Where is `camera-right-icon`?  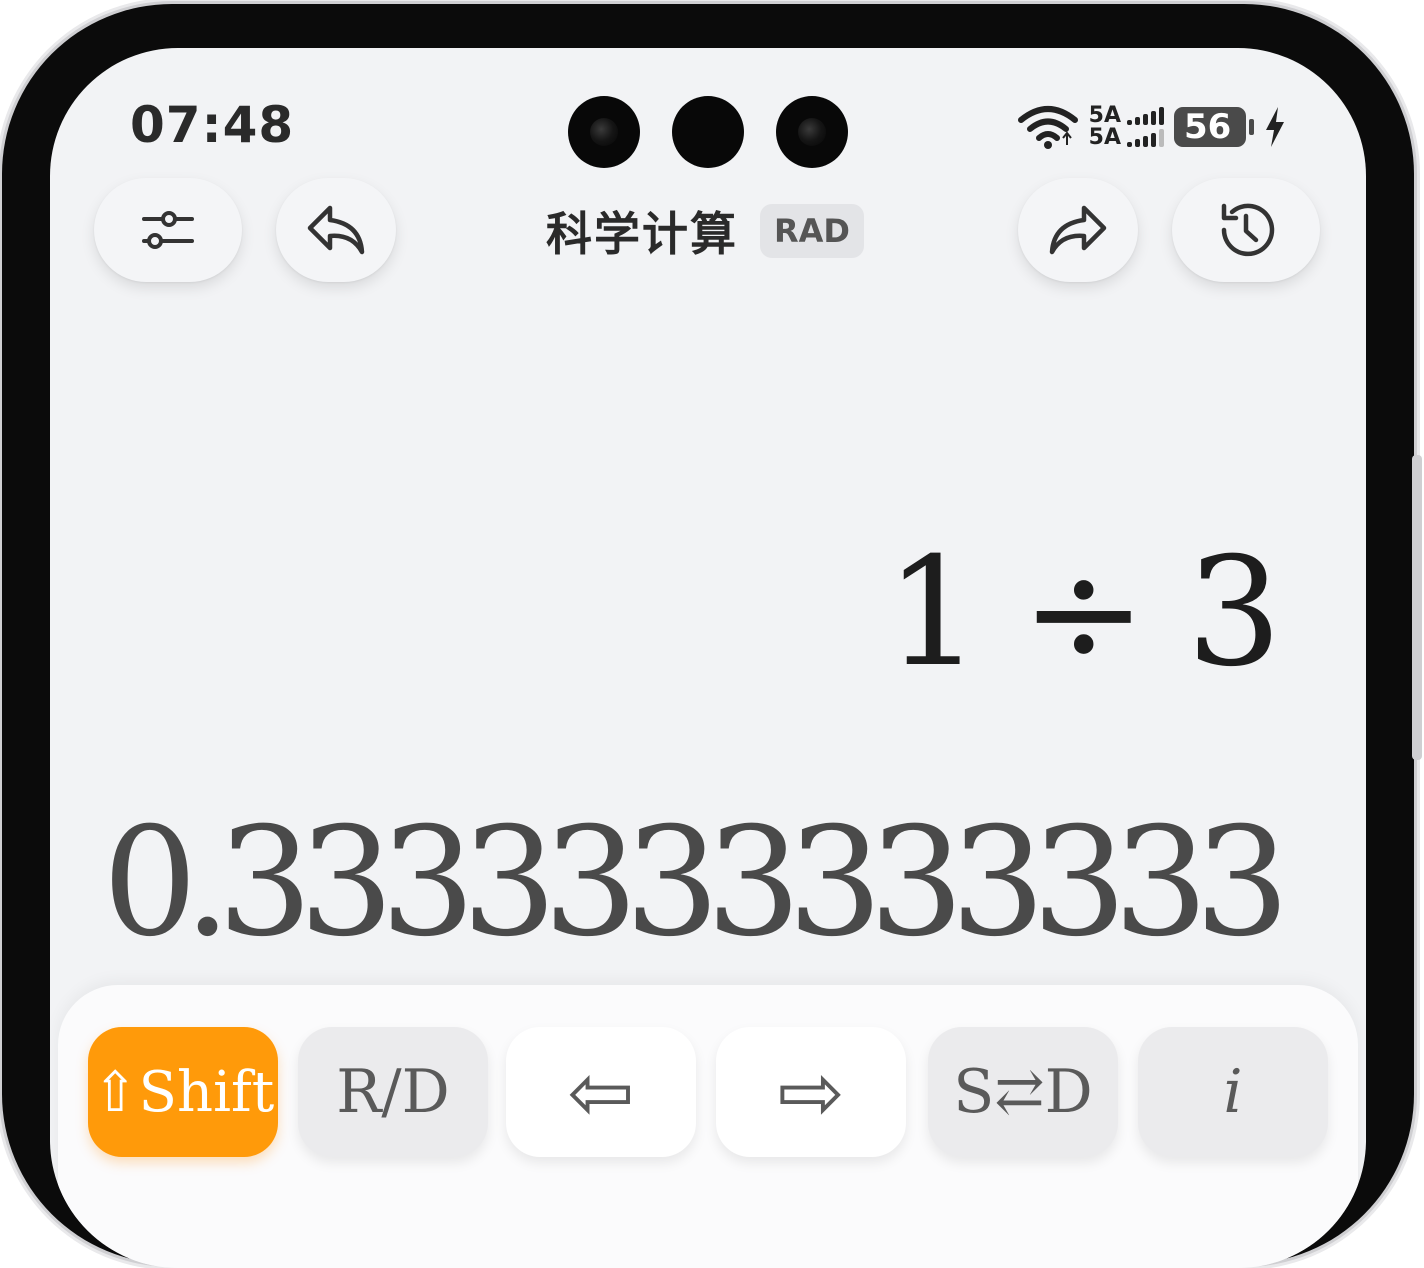 camera-right-icon is located at coordinates (812, 132).